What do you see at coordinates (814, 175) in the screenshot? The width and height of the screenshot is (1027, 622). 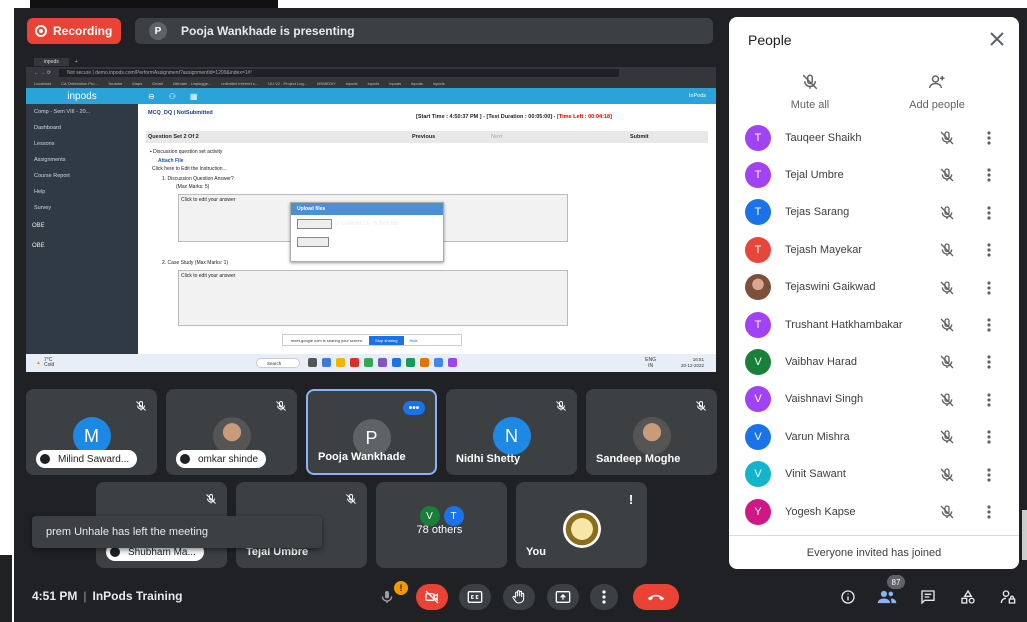 I see `participant-name: Tejal Umbre` at bounding box center [814, 175].